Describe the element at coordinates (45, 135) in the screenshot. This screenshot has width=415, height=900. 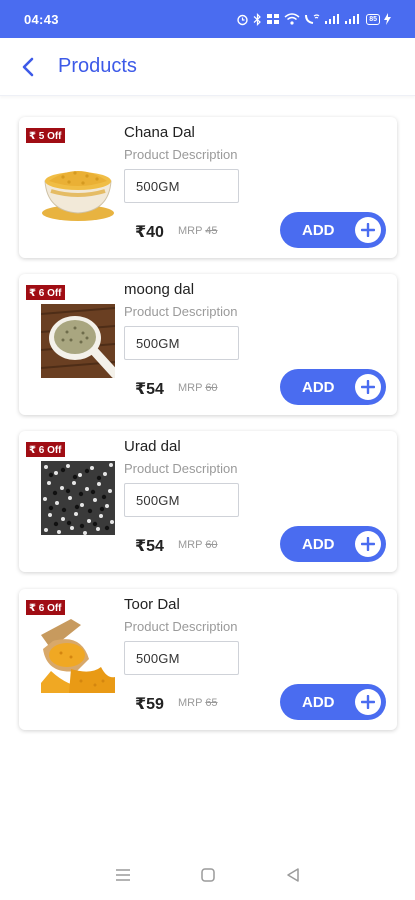
I see `discount-badge: ₹ 5 Off` at that location.